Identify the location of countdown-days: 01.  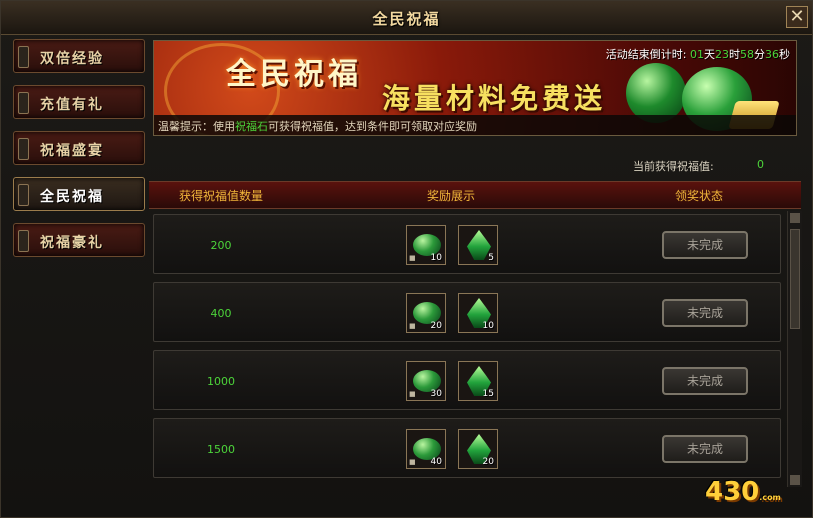
(697, 54).